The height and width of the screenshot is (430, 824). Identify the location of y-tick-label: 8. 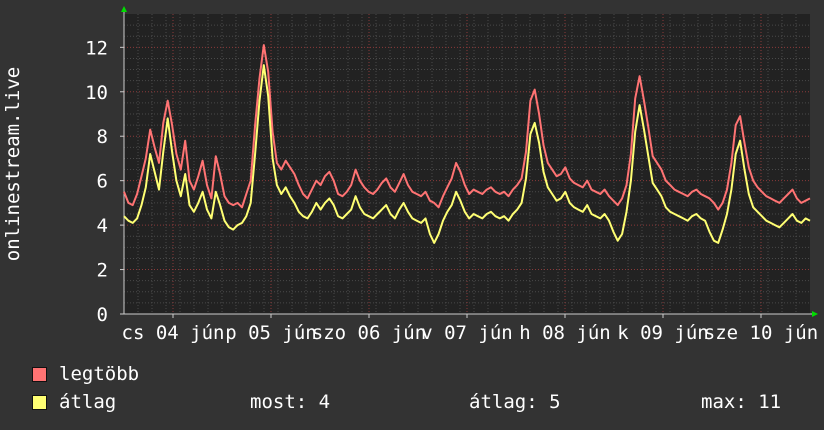
(102, 137).